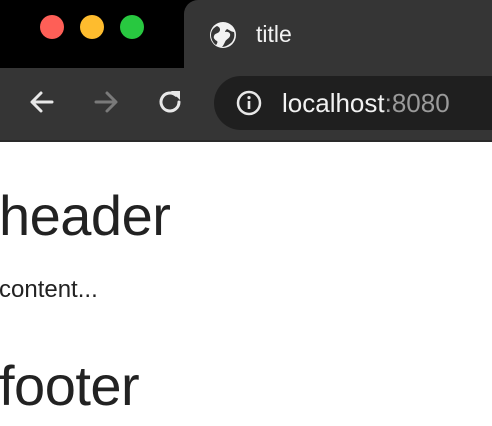 The width and height of the screenshot is (492, 426). What do you see at coordinates (106, 102) in the screenshot?
I see `forward-arrow-icon` at bounding box center [106, 102].